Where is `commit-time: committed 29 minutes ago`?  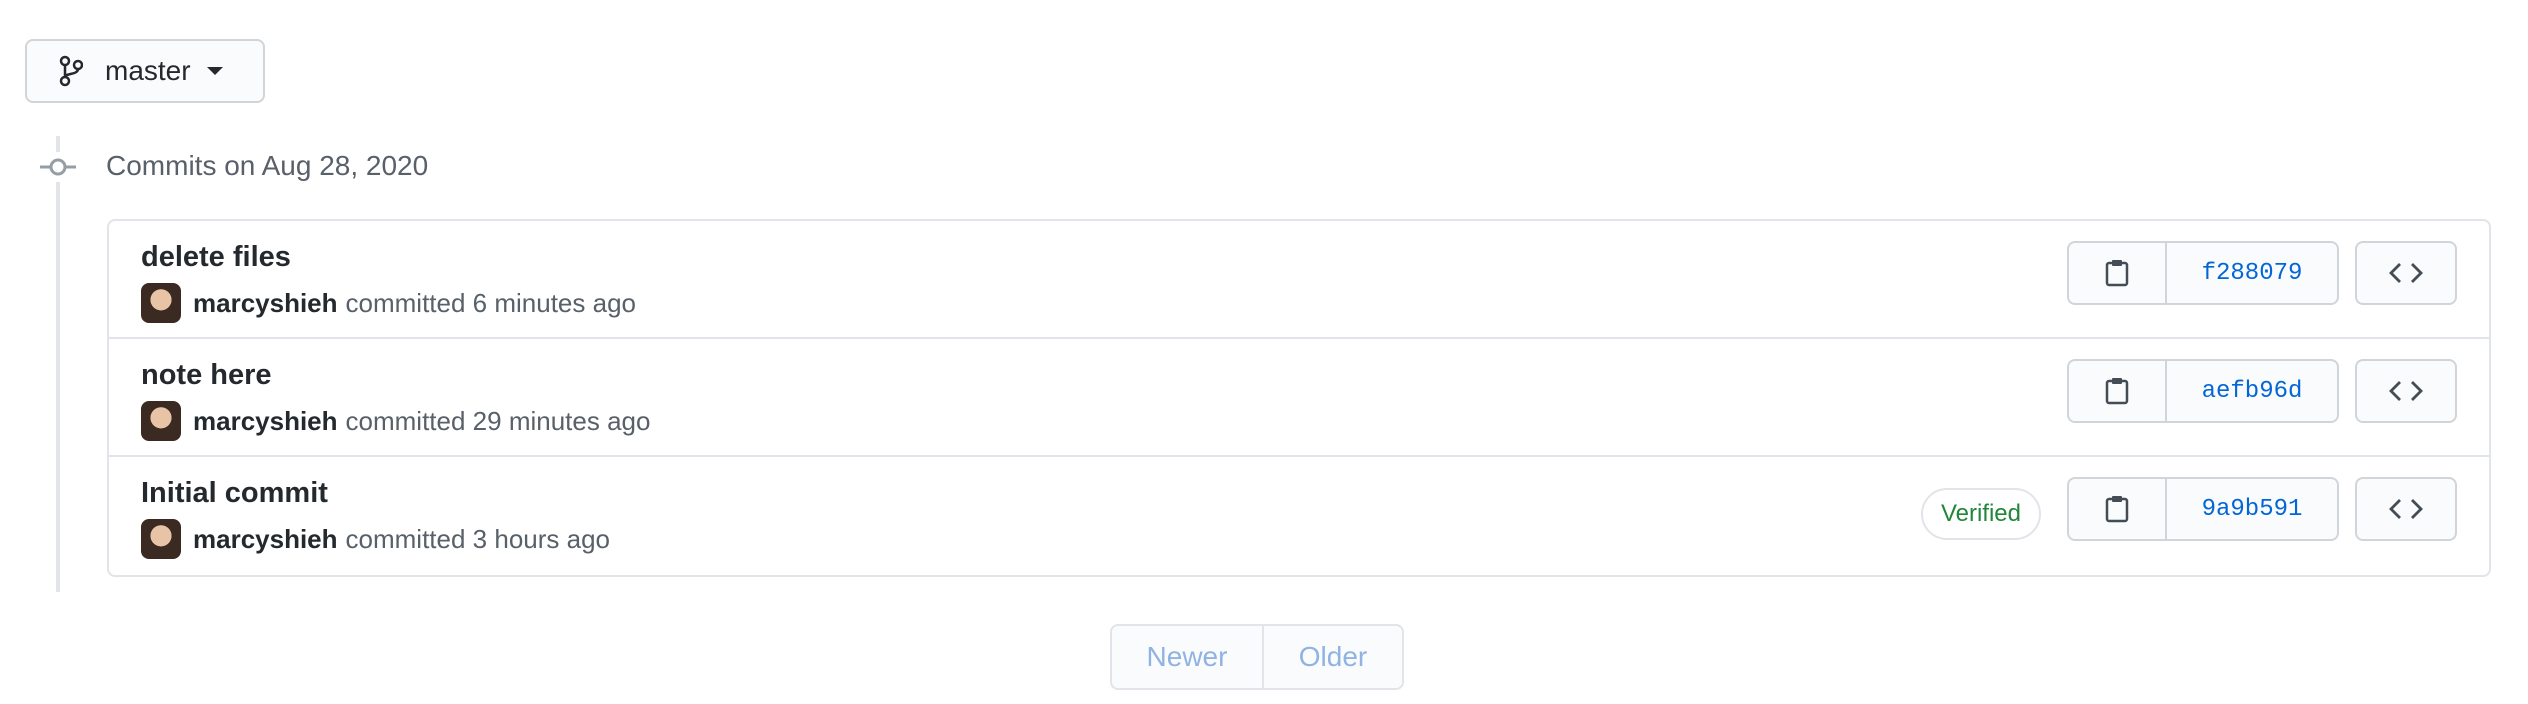 commit-time: committed 29 minutes ago is located at coordinates (498, 420).